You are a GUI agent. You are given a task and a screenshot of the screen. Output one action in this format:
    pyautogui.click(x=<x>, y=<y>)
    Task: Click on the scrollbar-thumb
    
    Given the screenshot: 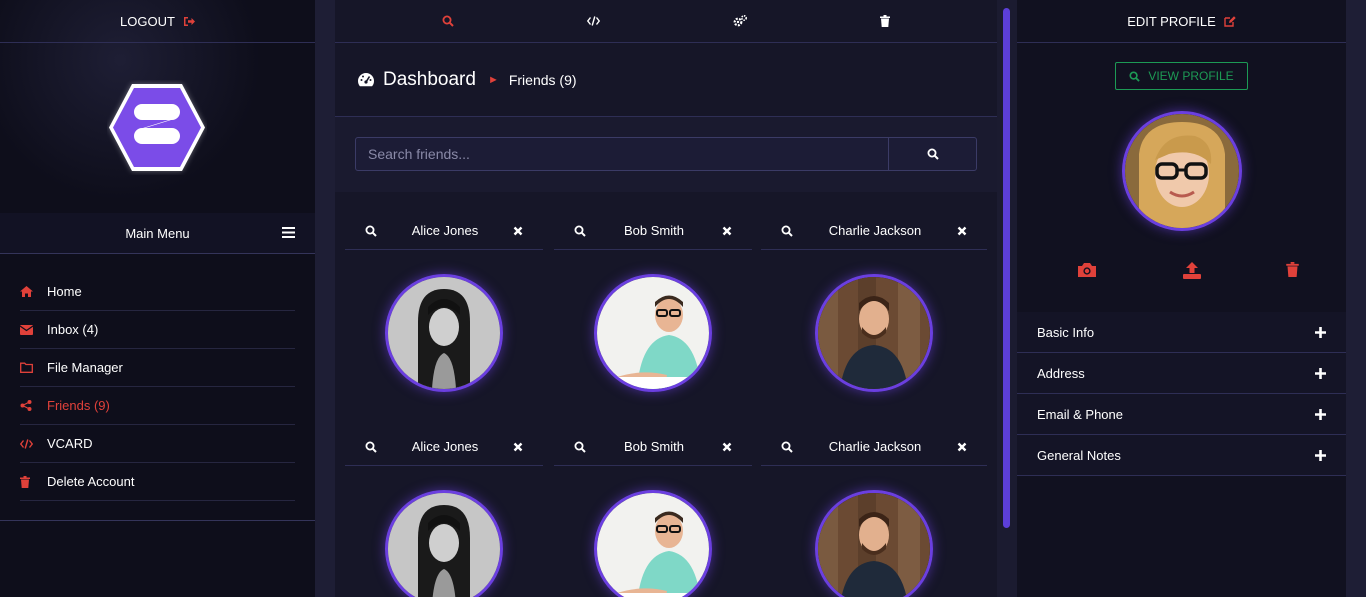 What is the action you would take?
    pyautogui.click(x=1006, y=268)
    